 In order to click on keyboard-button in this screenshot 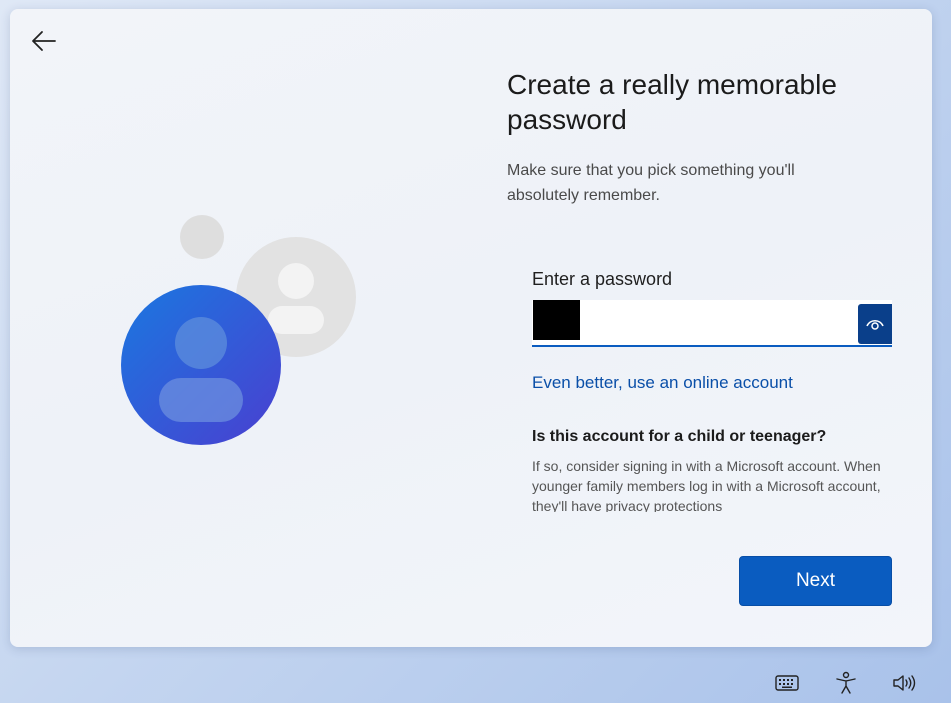, I will do `click(787, 683)`.